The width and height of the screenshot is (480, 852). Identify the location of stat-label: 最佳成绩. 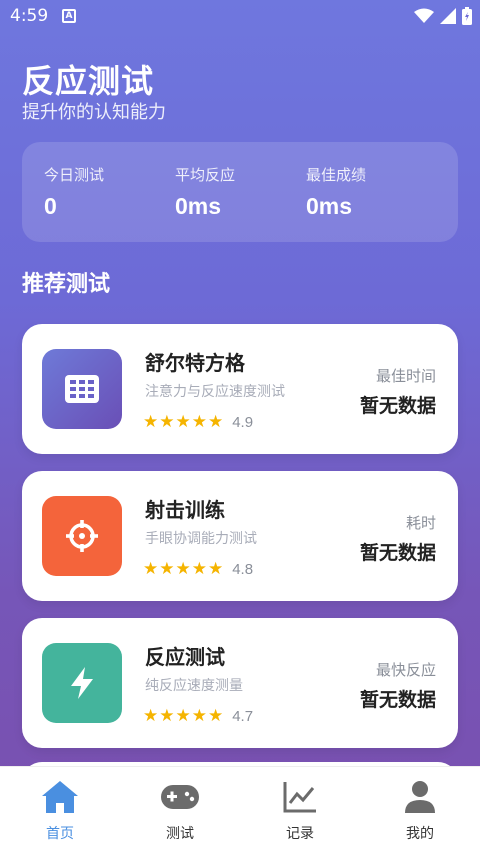
(336, 175).